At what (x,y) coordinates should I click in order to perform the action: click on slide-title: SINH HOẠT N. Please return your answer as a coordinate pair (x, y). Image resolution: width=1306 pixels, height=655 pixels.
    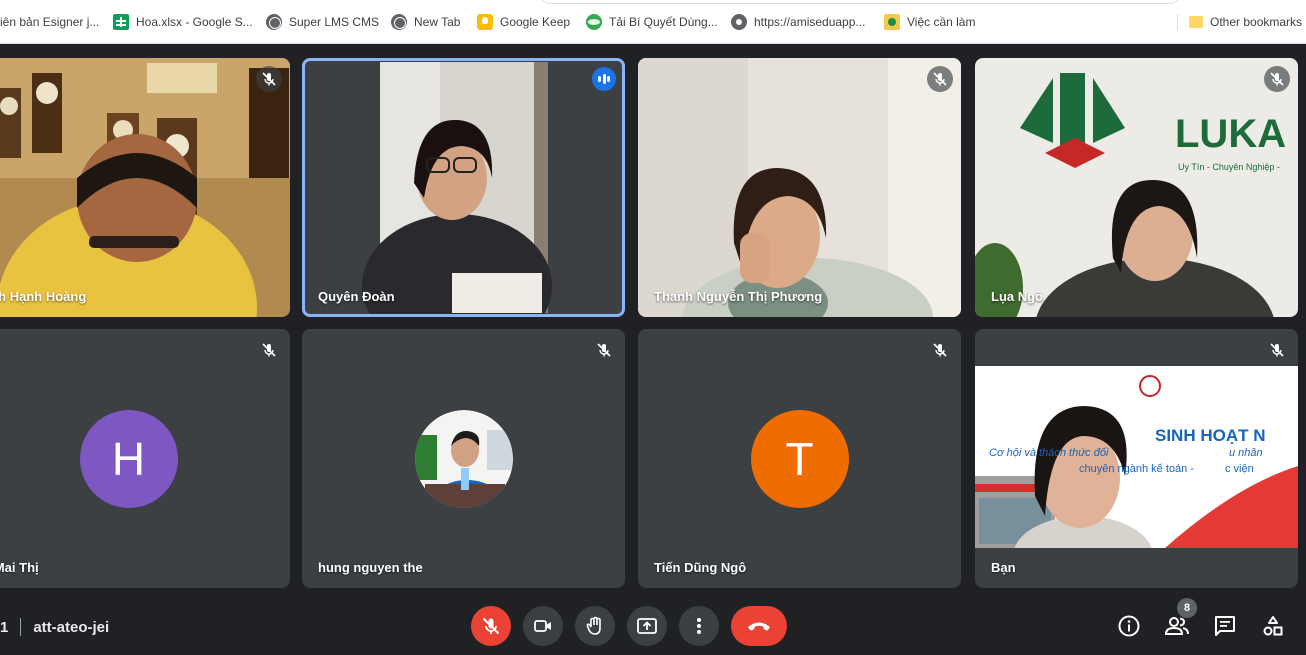
    Looking at the image, I should click on (1210, 435).